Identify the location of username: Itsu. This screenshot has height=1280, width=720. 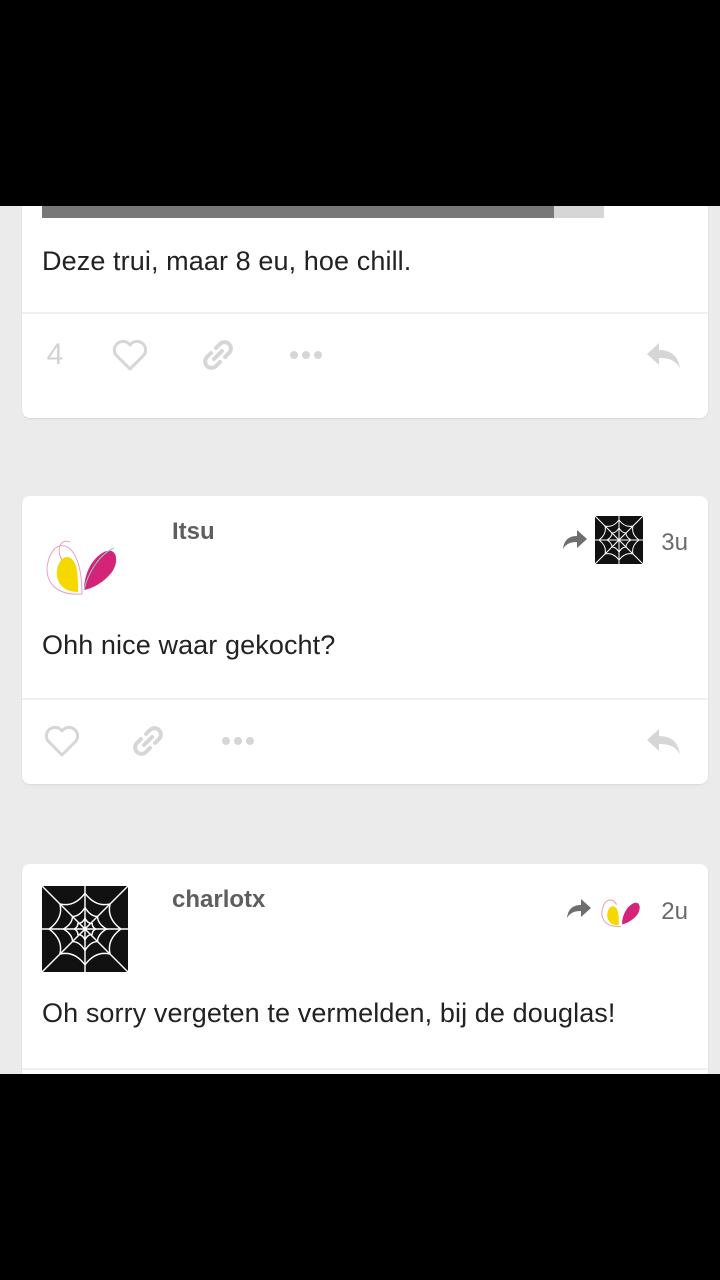
(193, 532).